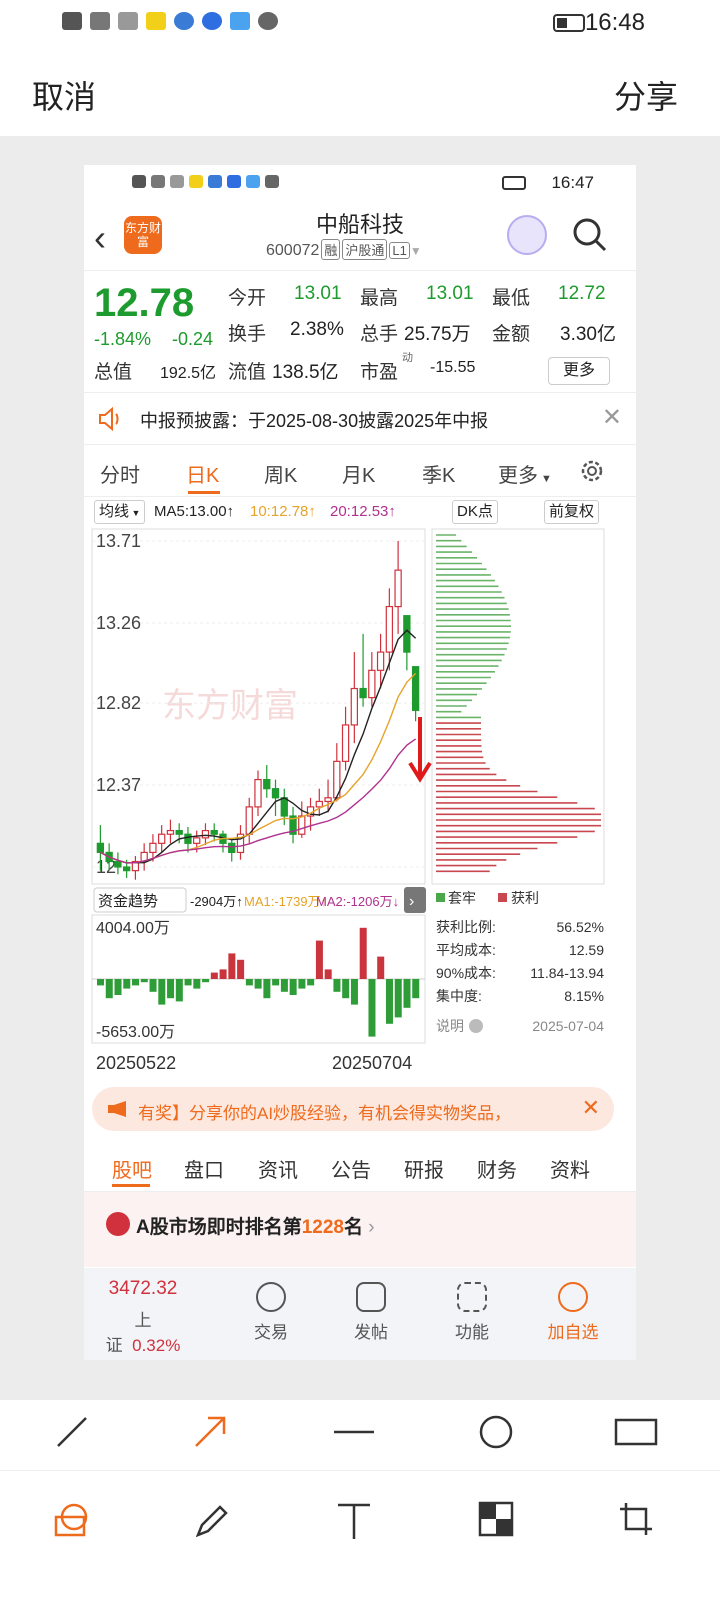  Describe the element at coordinates (202, 473) in the screenshot. I see `tab-daily: 日K` at that location.